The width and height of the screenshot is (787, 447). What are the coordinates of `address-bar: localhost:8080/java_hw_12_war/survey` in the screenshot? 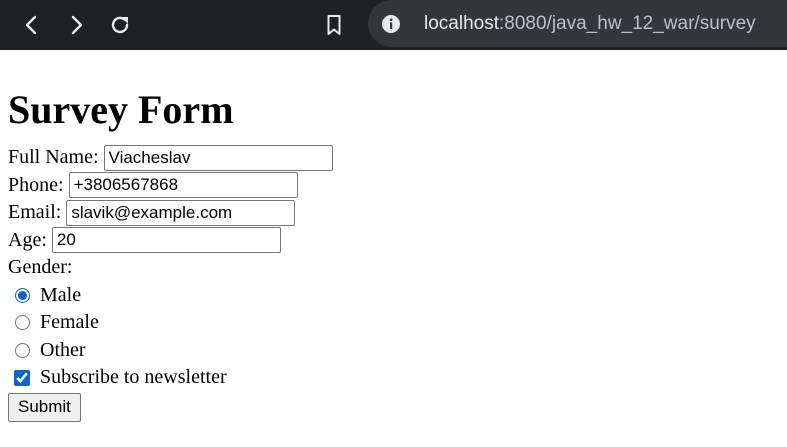 It's located at (577, 23).